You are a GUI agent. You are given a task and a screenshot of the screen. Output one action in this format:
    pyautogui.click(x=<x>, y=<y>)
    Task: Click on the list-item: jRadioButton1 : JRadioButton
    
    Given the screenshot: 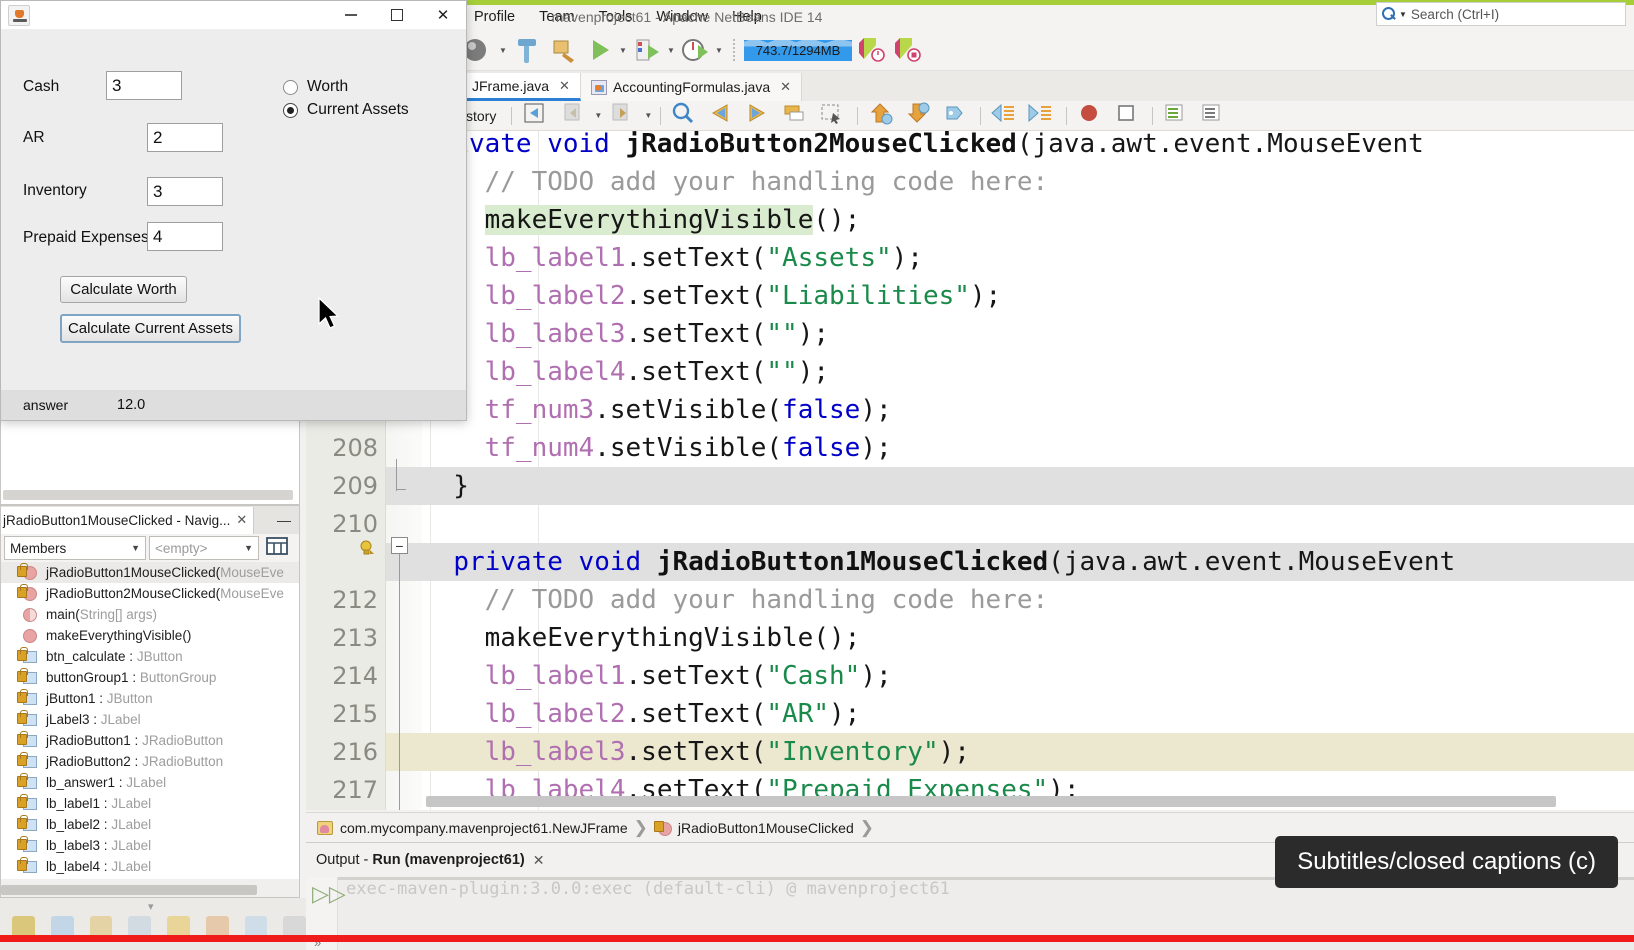 What is the action you would take?
    pyautogui.click(x=150, y=740)
    